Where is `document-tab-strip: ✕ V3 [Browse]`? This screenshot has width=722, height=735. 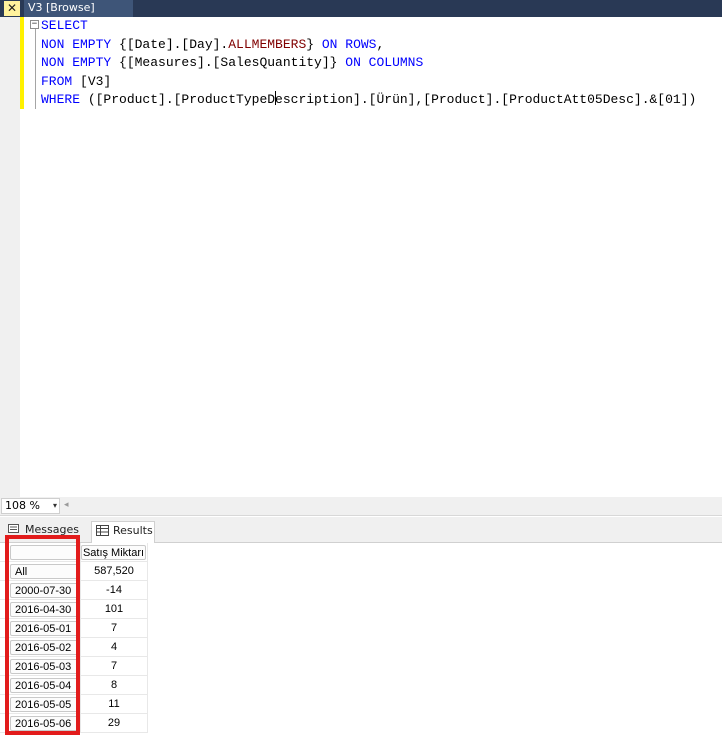 document-tab-strip: ✕ V3 [Browse] is located at coordinates (361, 8).